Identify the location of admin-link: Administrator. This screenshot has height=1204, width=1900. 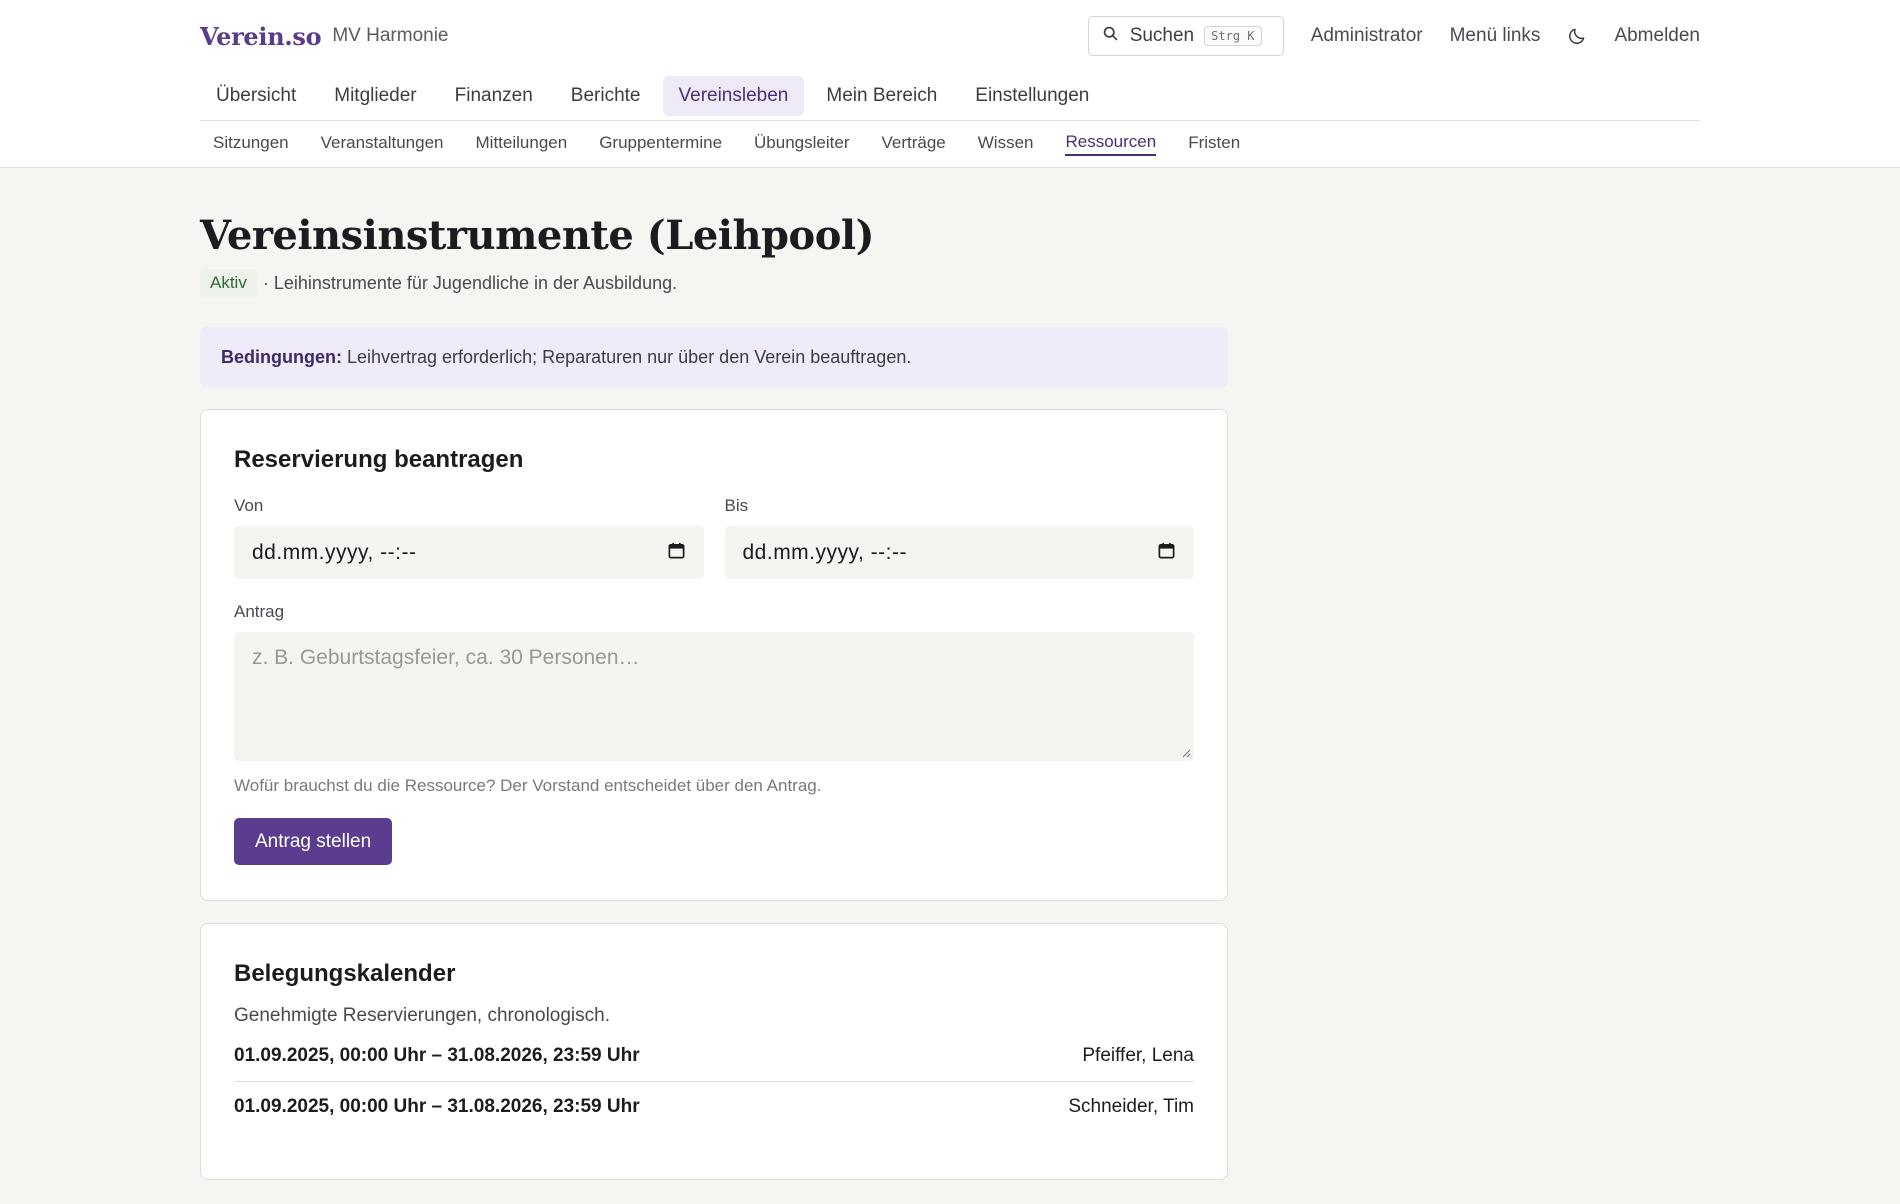
(1367, 36).